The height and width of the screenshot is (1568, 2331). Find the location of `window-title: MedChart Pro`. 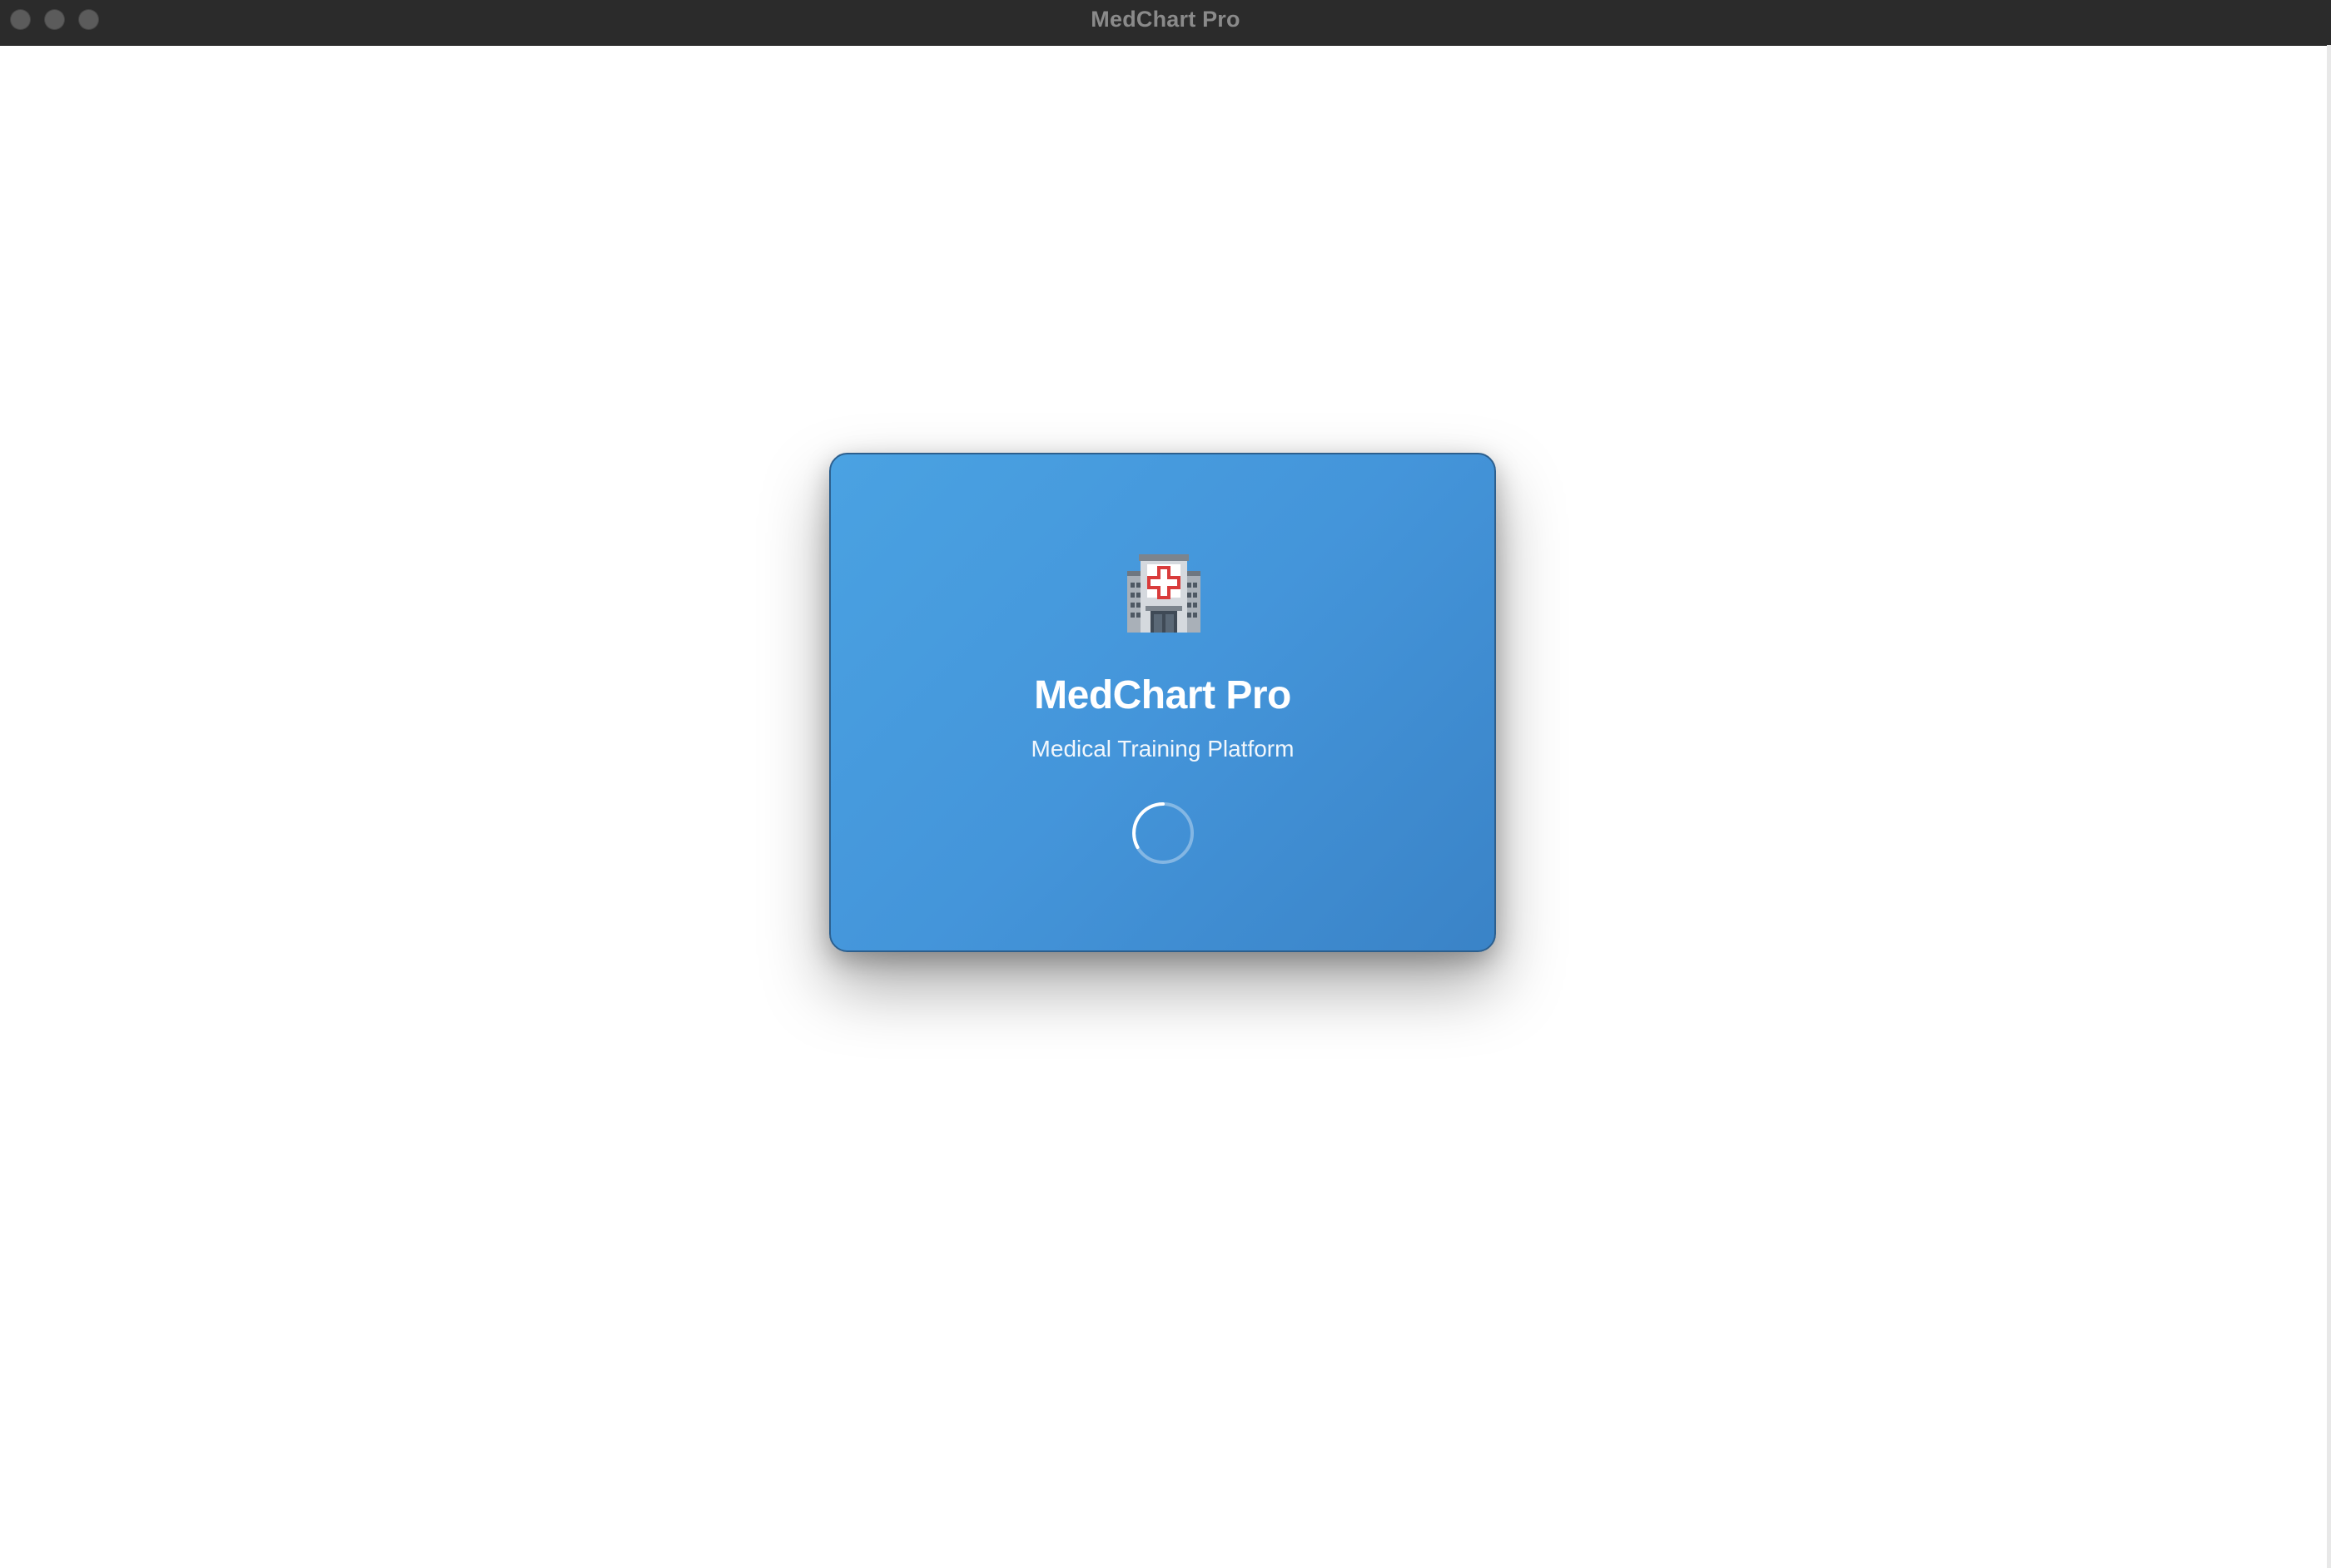

window-title: MedChart Pro is located at coordinates (1165, 19).